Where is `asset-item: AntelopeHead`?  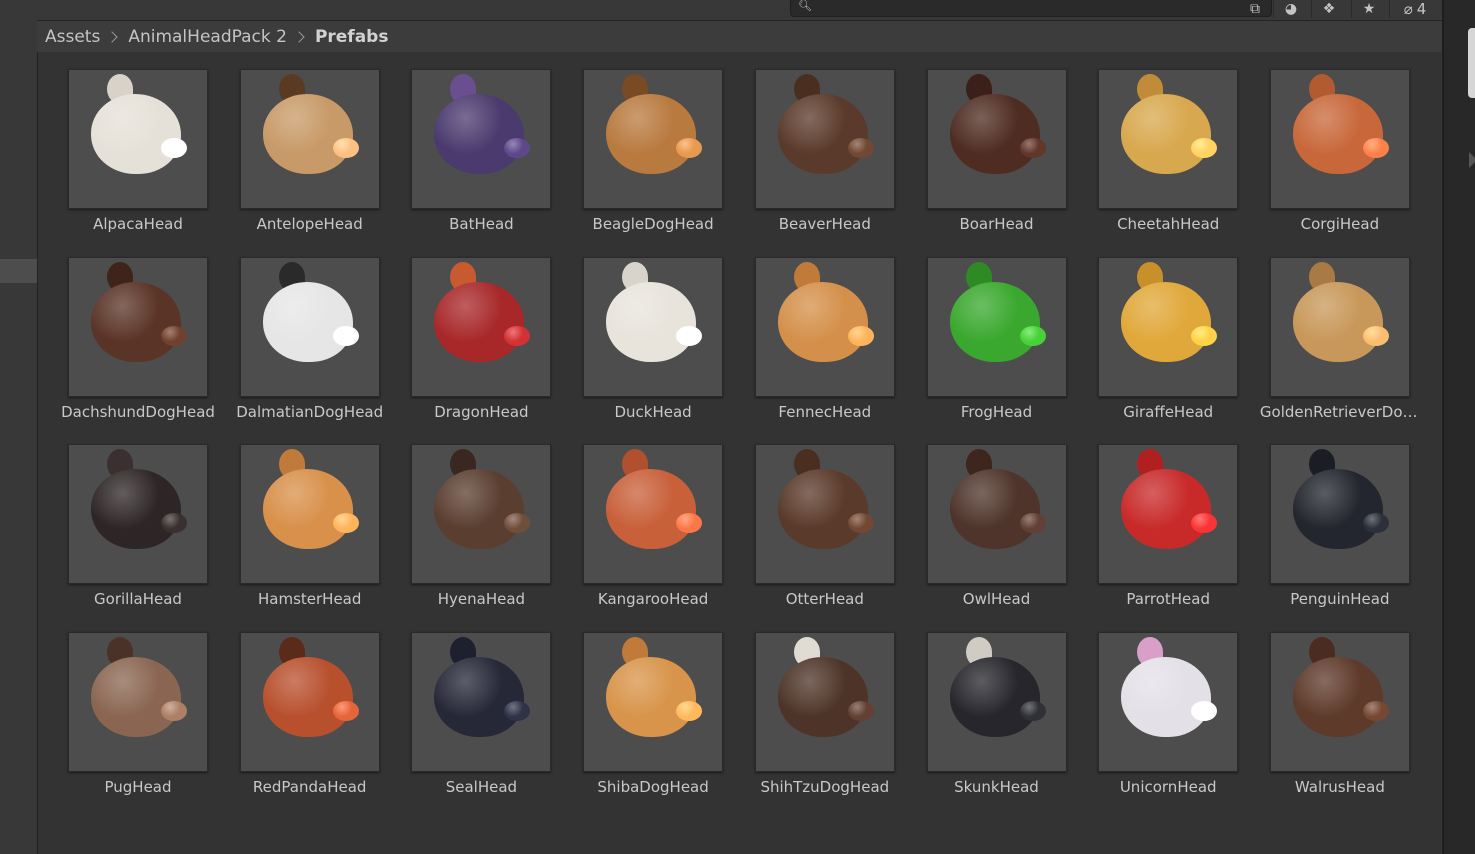 asset-item: AntelopeHead is located at coordinates (310, 154).